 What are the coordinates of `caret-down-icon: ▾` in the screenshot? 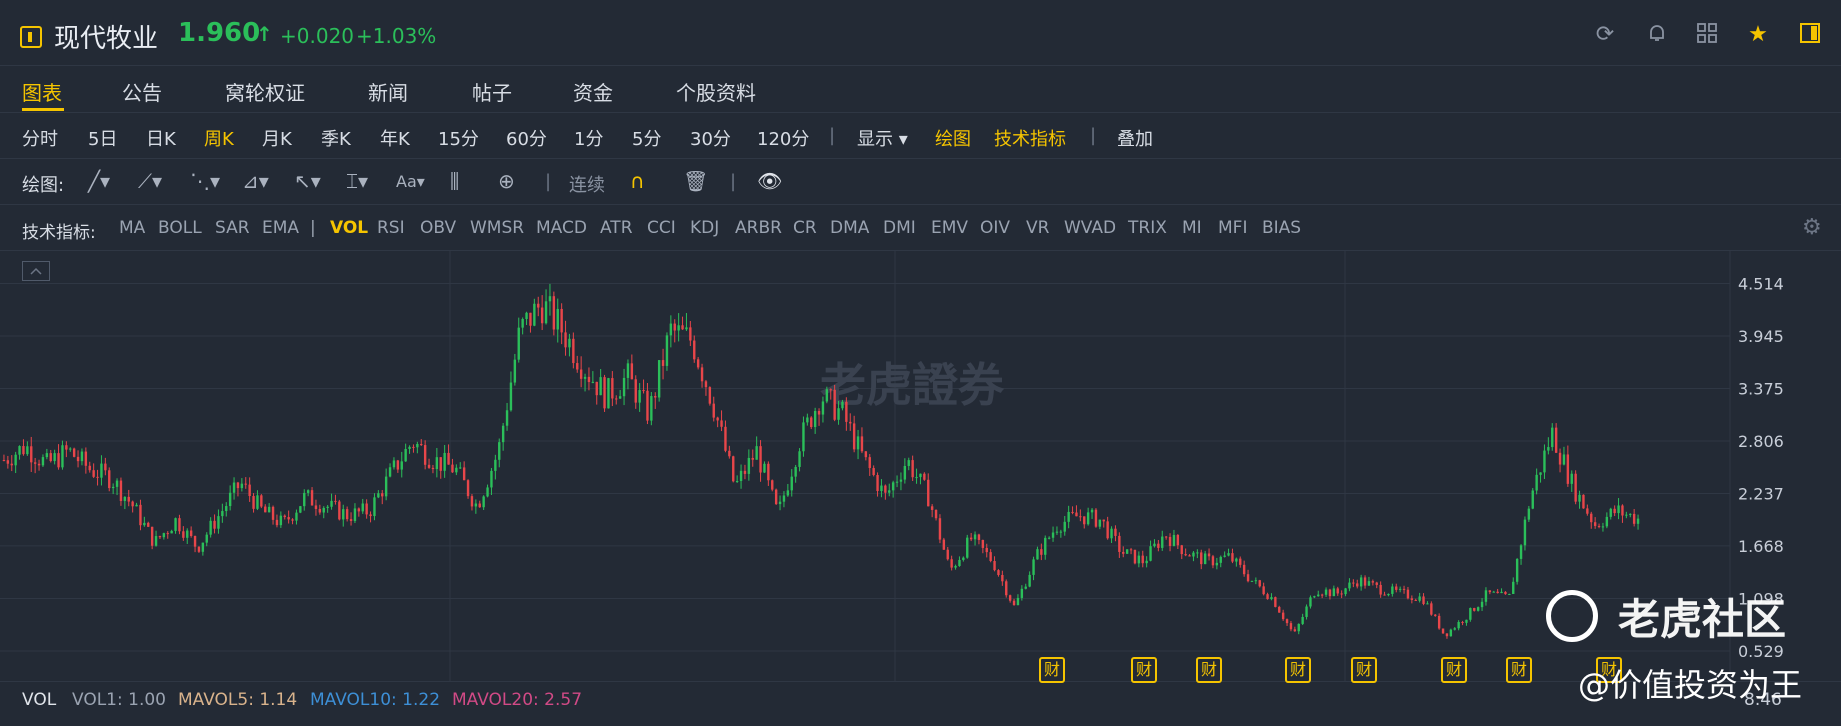 It's located at (903, 139).